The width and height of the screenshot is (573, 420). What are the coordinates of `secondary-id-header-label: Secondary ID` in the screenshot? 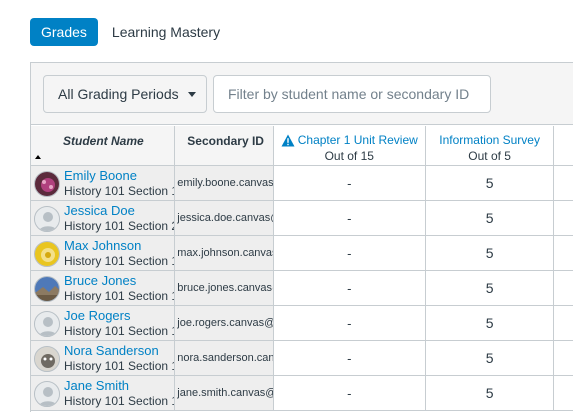 It's located at (225, 141).